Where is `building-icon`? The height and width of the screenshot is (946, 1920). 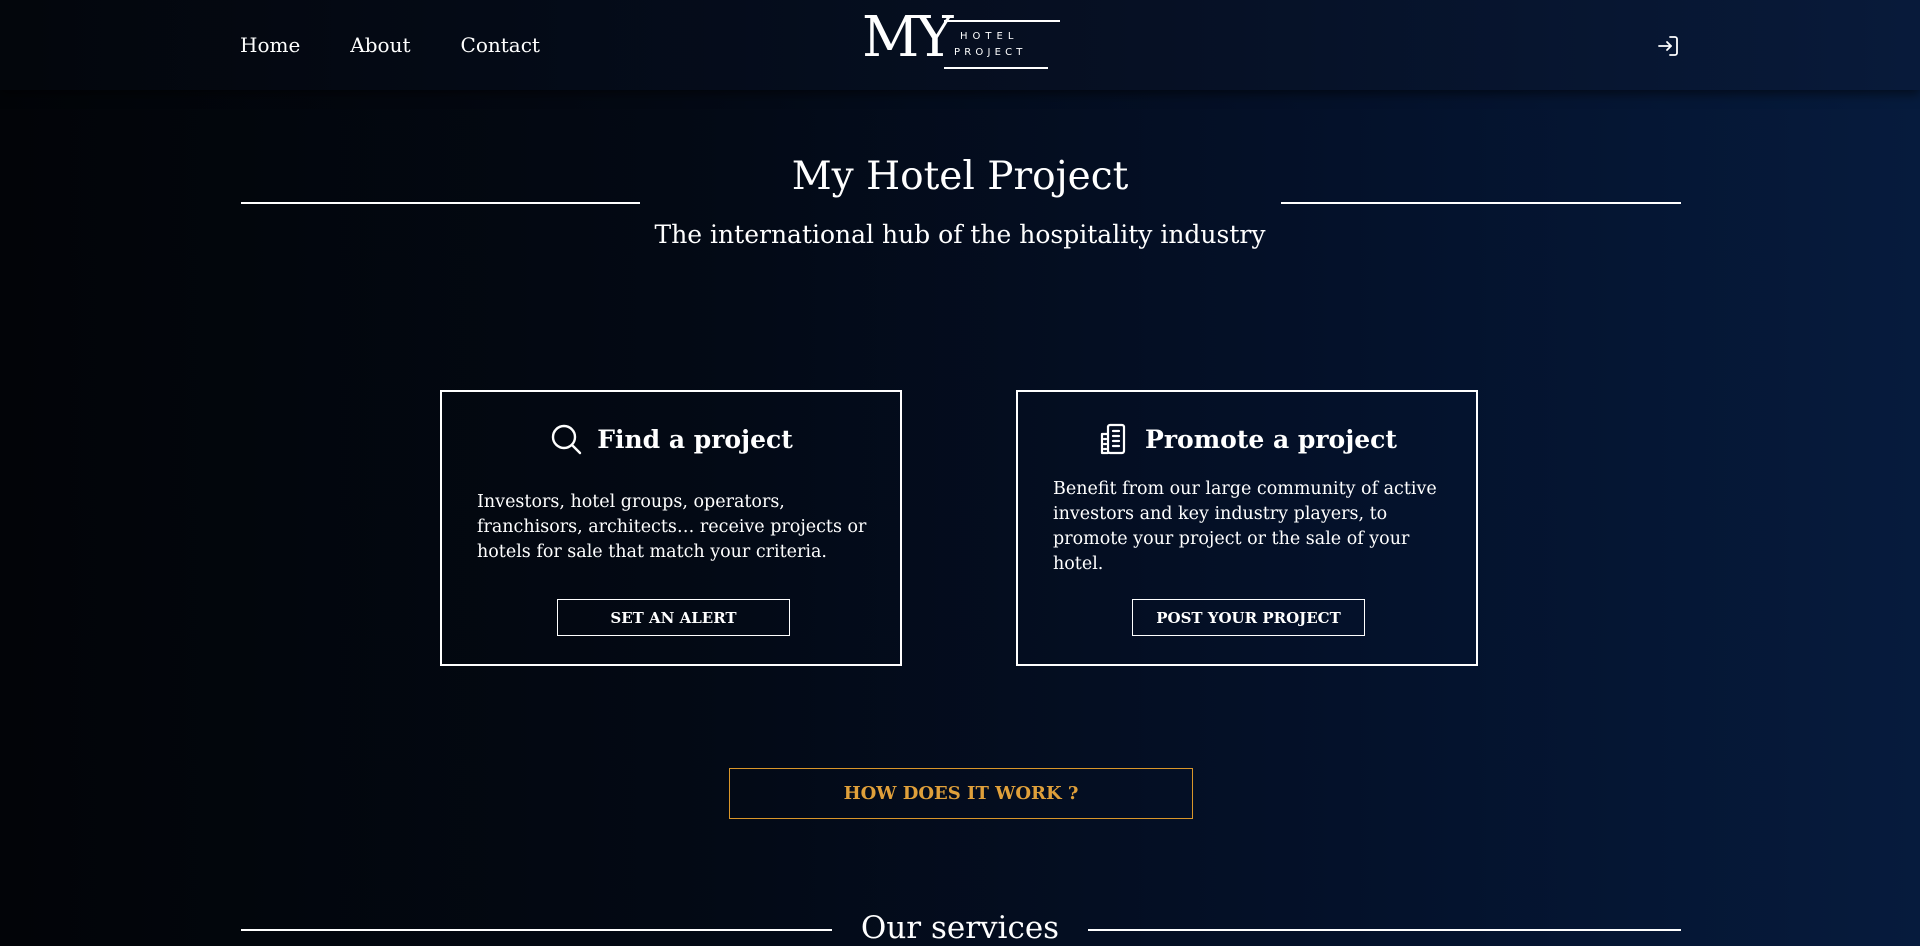 building-icon is located at coordinates (1114, 439).